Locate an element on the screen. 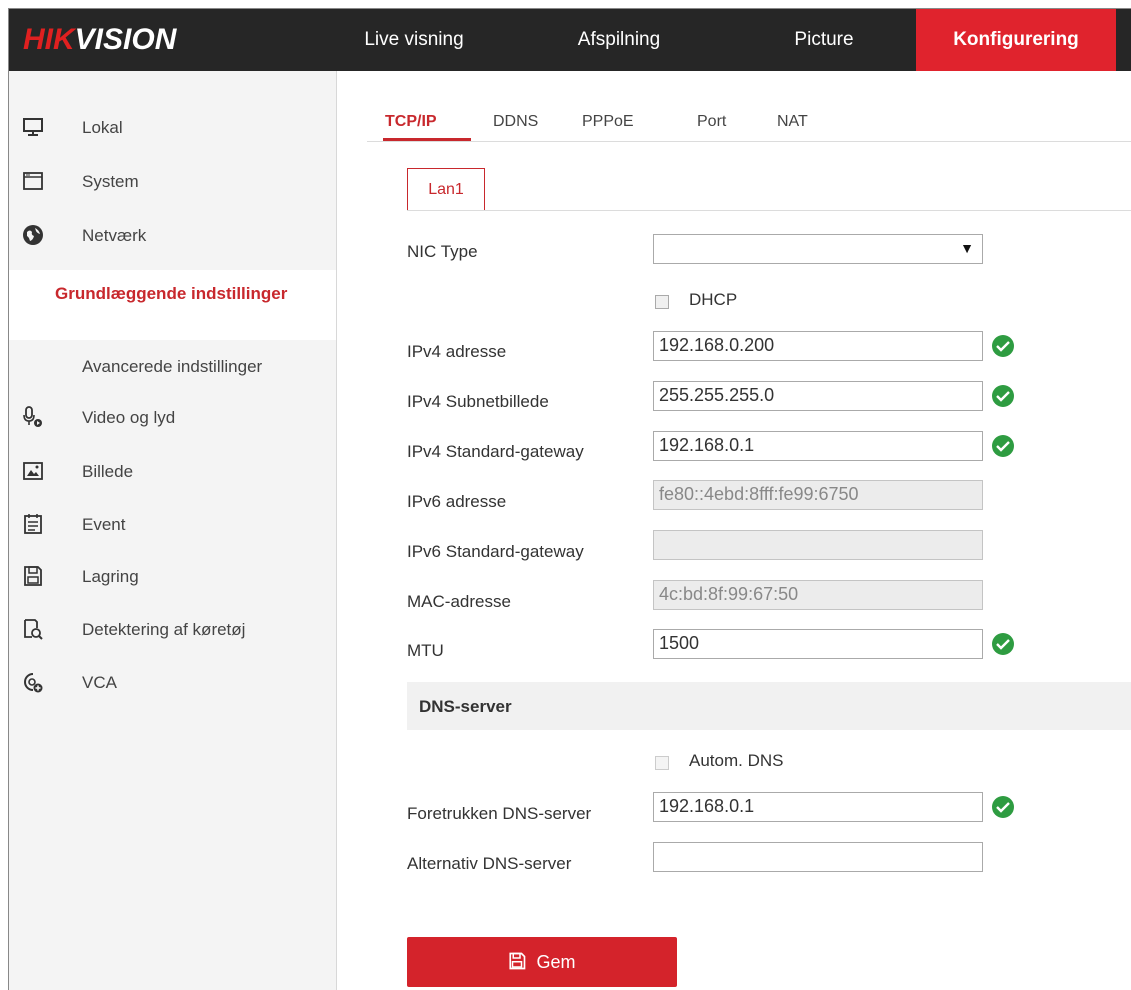 This screenshot has width=1131, height=990. tab-lan1: Lan1 is located at coordinates (446, 189).